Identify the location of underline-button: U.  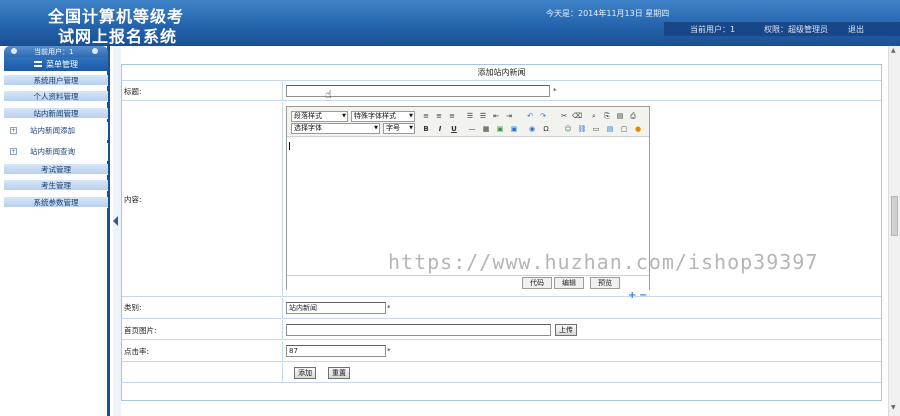
(454, 129).